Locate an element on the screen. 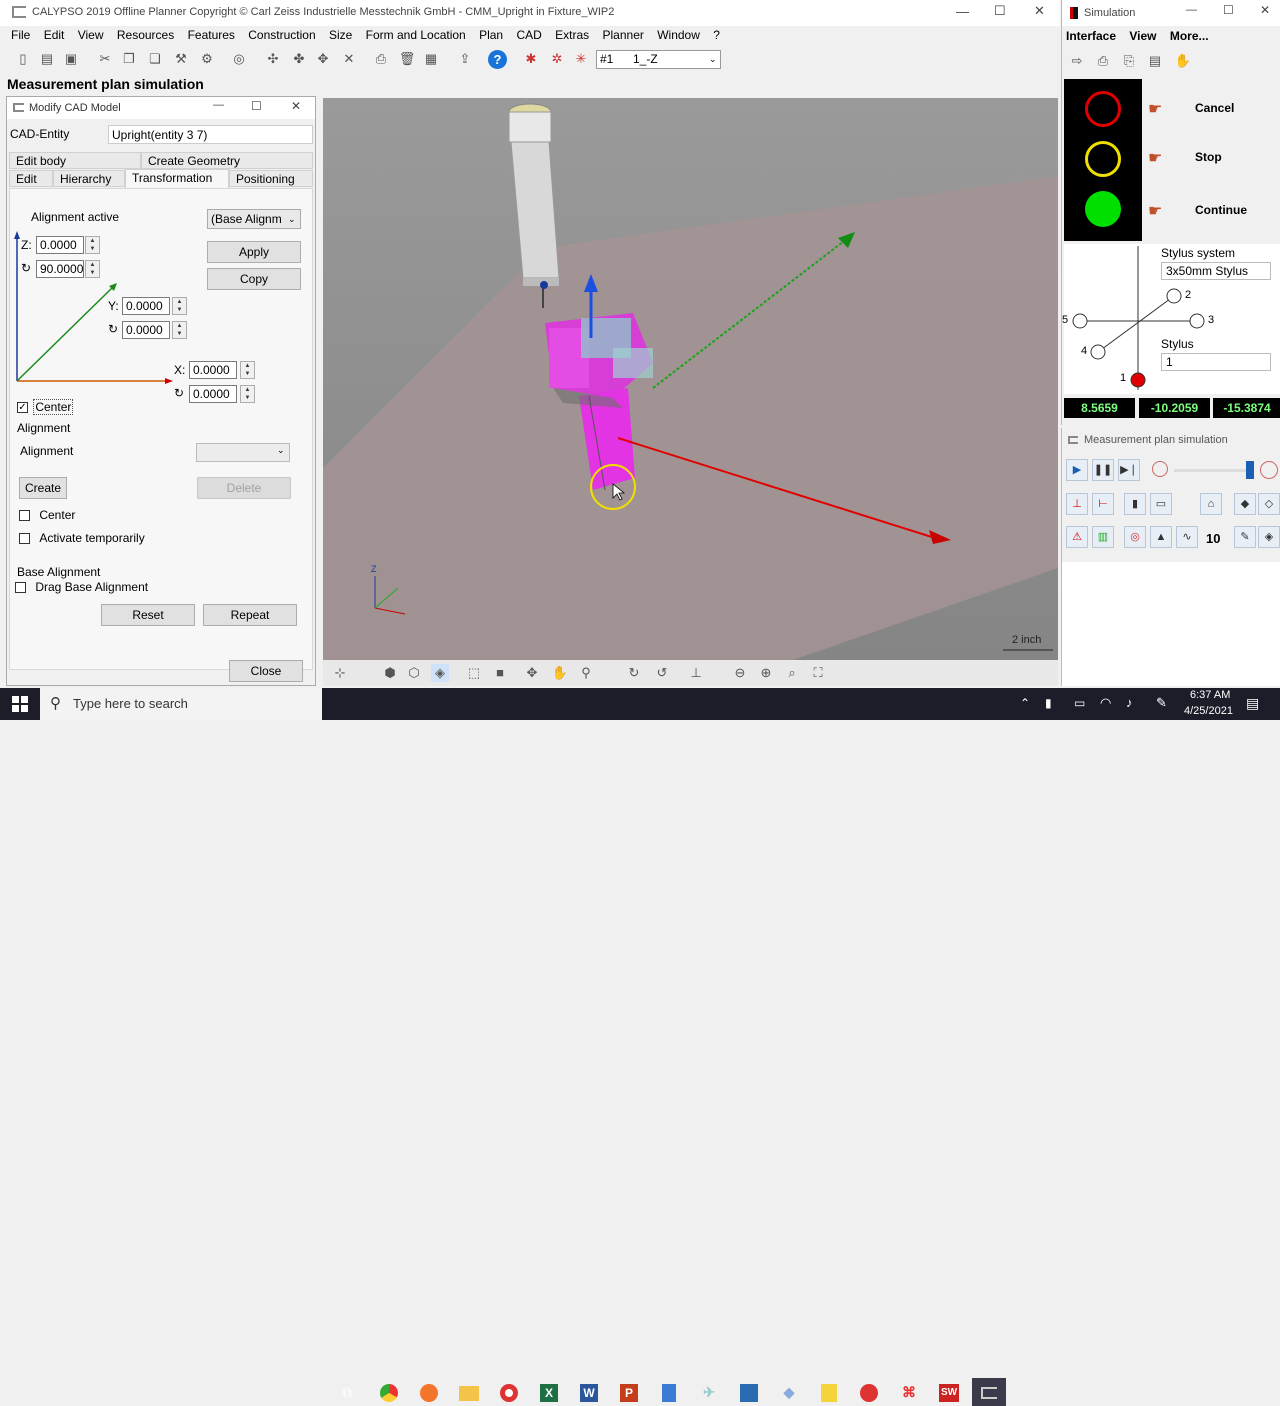  stylus-red-icon: ⊥ is located at coordinates (1077, 504).